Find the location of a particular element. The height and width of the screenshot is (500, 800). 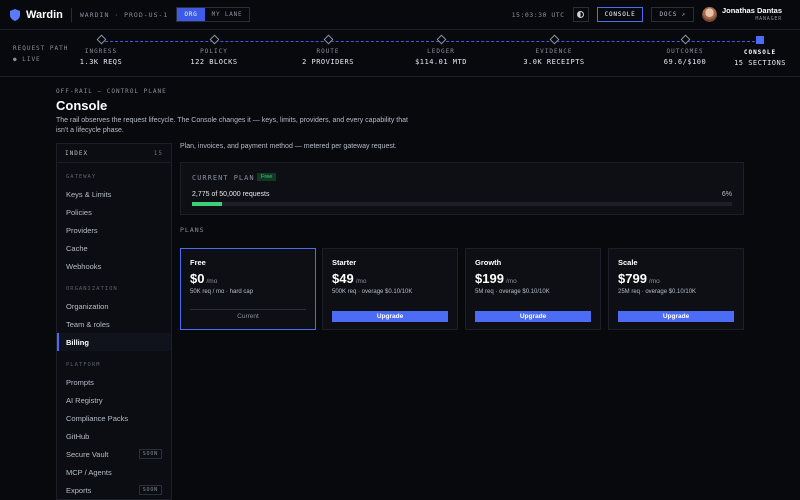

live-indicator: ● LIVE is located at coordinates (27, 59).